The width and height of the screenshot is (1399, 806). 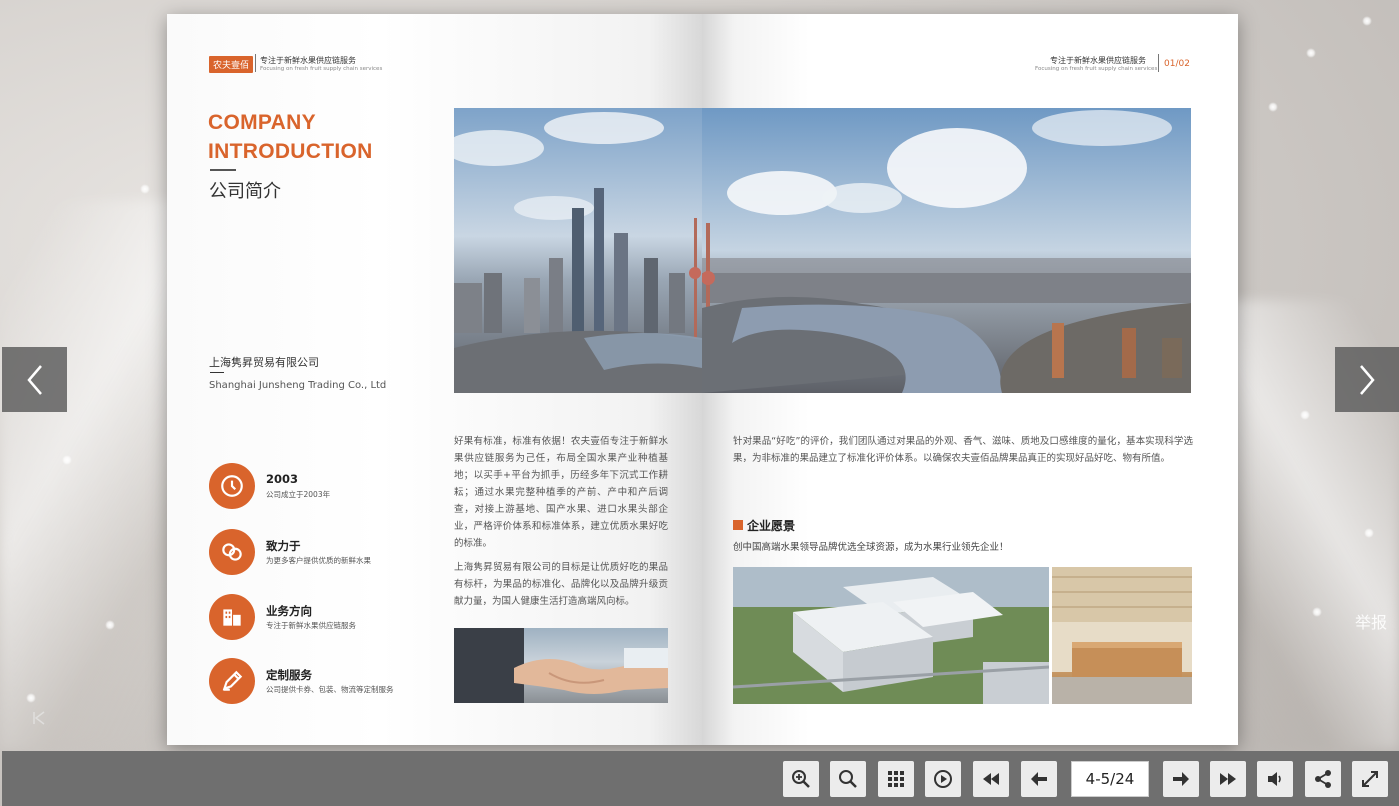 What do you see at coordinates (738, 525) in the screenshot?
I see `section-marker` at bounding box center [738, 525].